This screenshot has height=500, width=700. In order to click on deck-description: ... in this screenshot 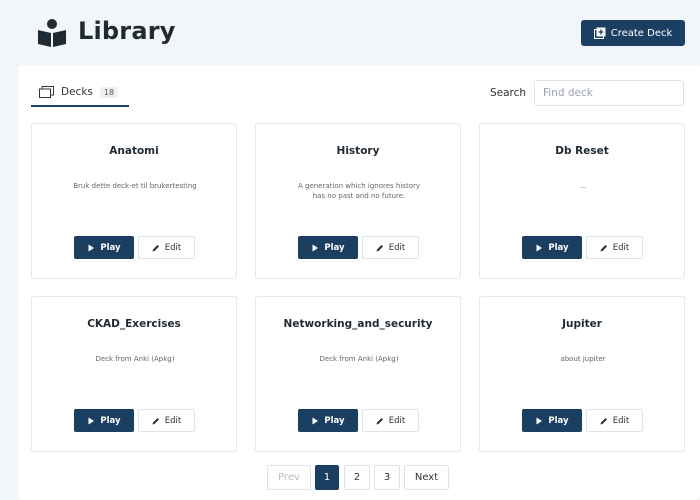, I will do `click(583, 186)`.